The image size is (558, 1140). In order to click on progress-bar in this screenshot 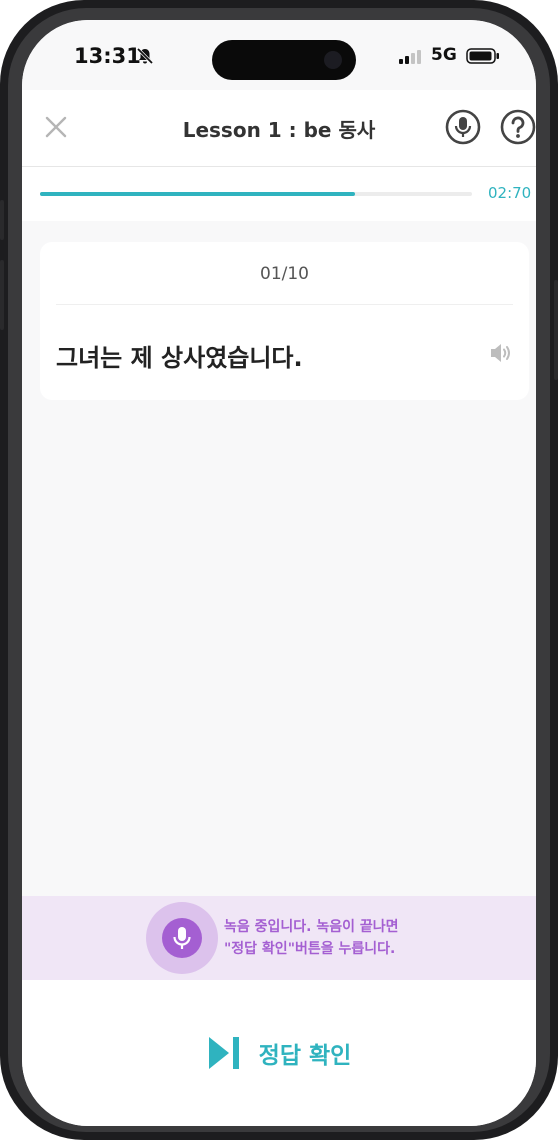, I will do `click(256, 194)`.